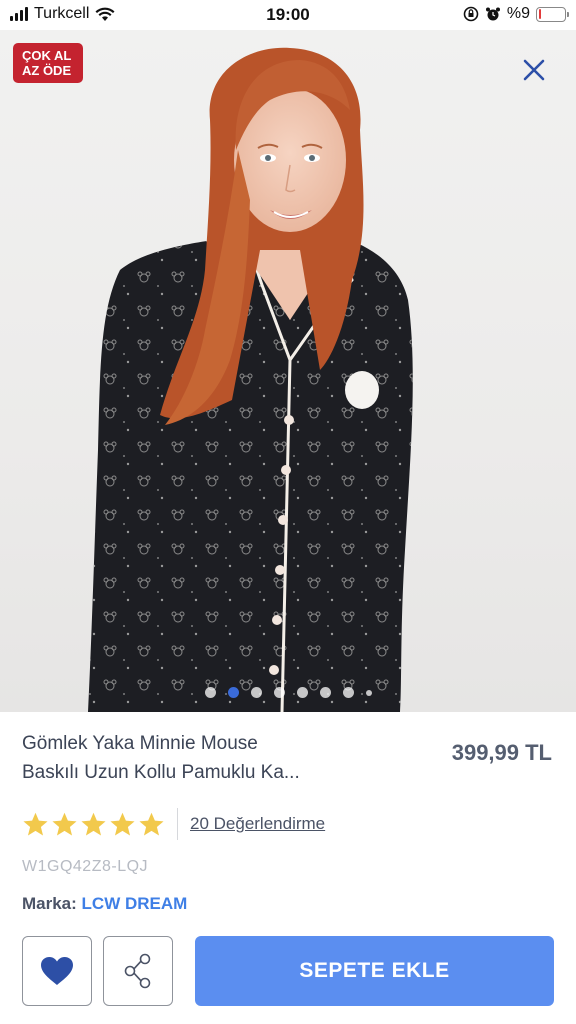 The height and width of the screenshot is (1024, 576). I want to click on add-to-cart-button: SEPETE EKLE, so click(374, 971).